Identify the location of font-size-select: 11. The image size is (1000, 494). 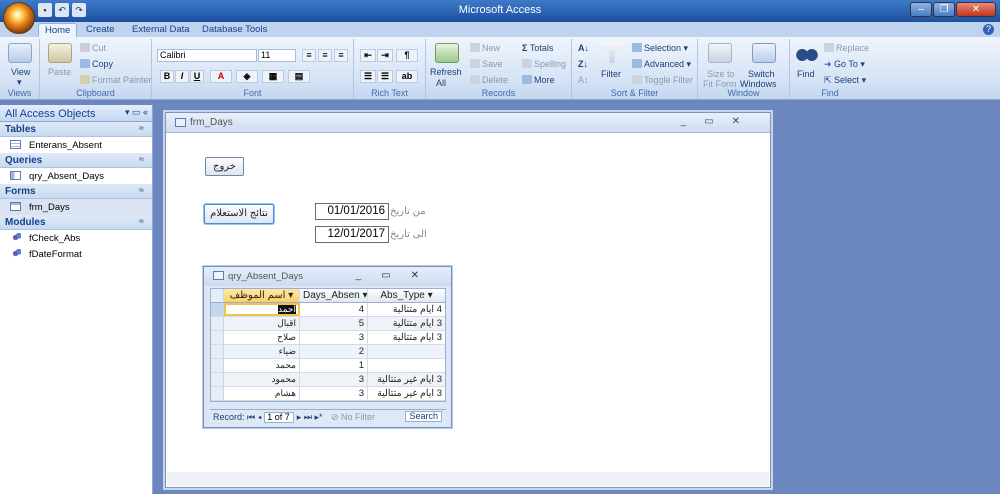
(277, 55).